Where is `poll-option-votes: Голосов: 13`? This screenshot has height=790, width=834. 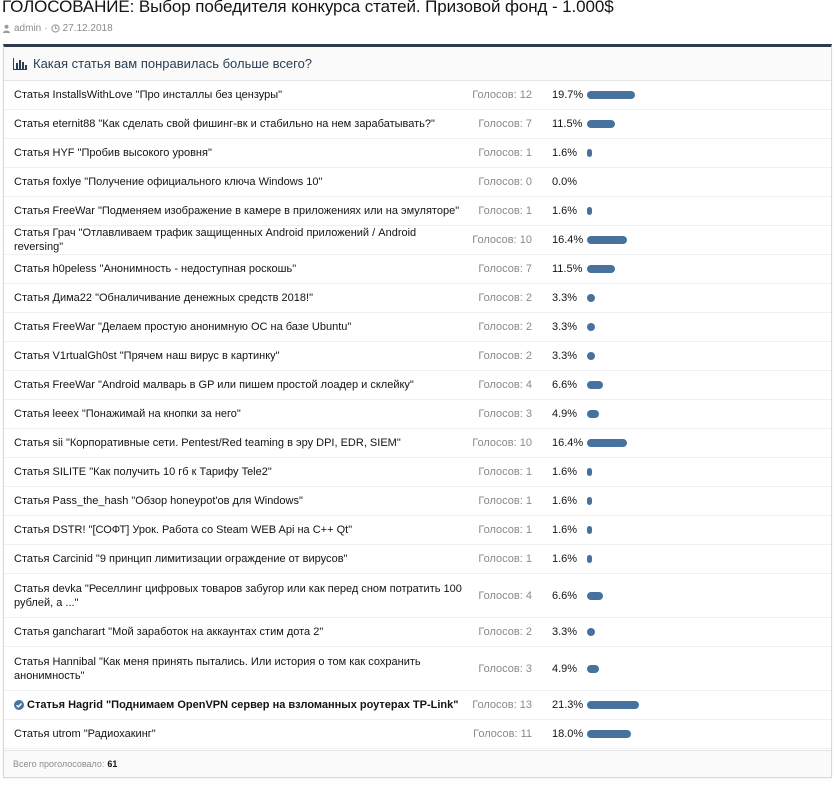 poll-option-votes: Голосов: 13 is located at coordinates (502, 705).